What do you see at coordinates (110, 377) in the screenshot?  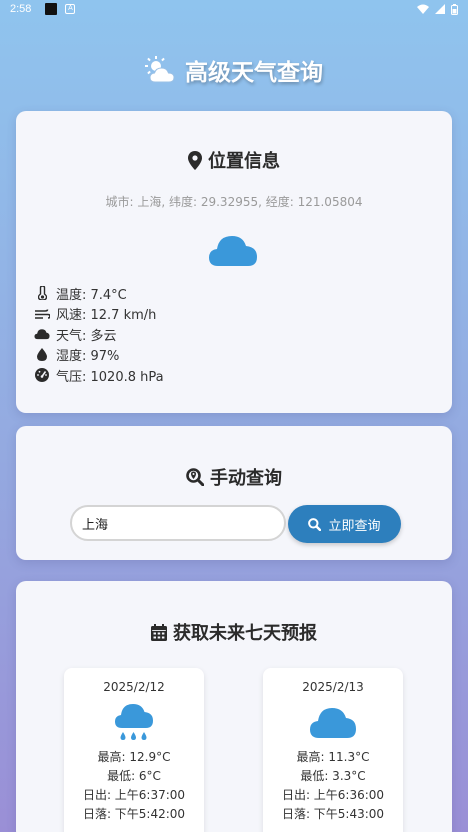 I see `pressure-text: 气压: 1020.8 hPa` at bounding box center [110, 377].